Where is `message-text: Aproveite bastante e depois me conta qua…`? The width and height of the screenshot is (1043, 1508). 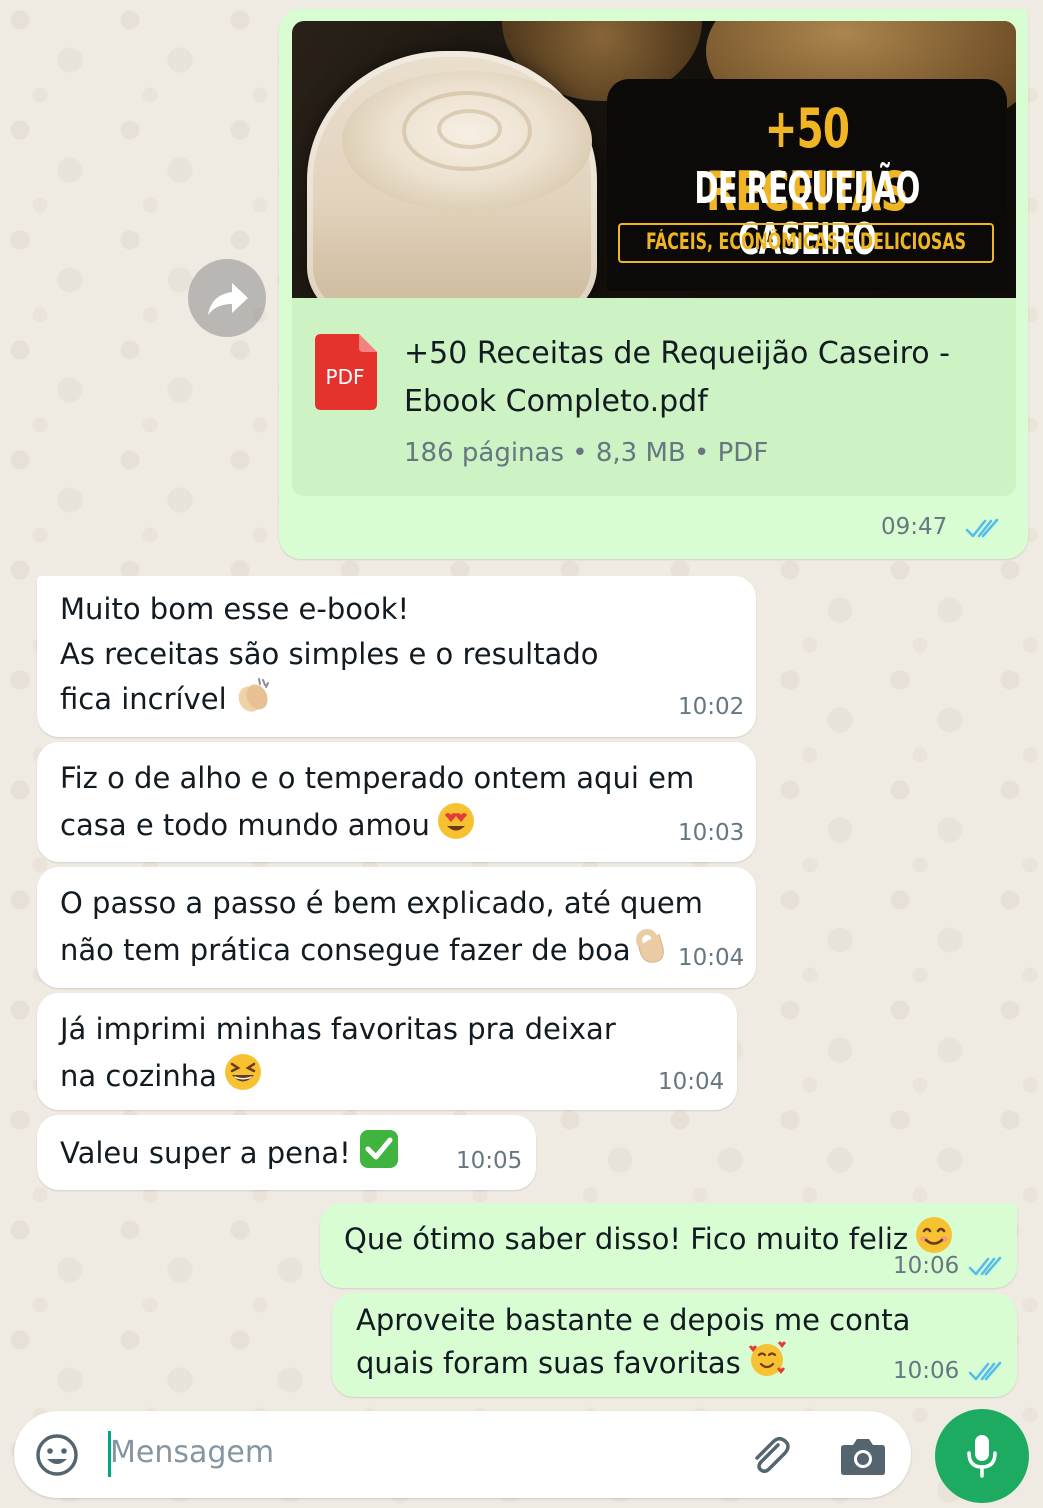 message-text: Aproveite bastante e depois me conta qua… is located at coordinates (633, 1341).